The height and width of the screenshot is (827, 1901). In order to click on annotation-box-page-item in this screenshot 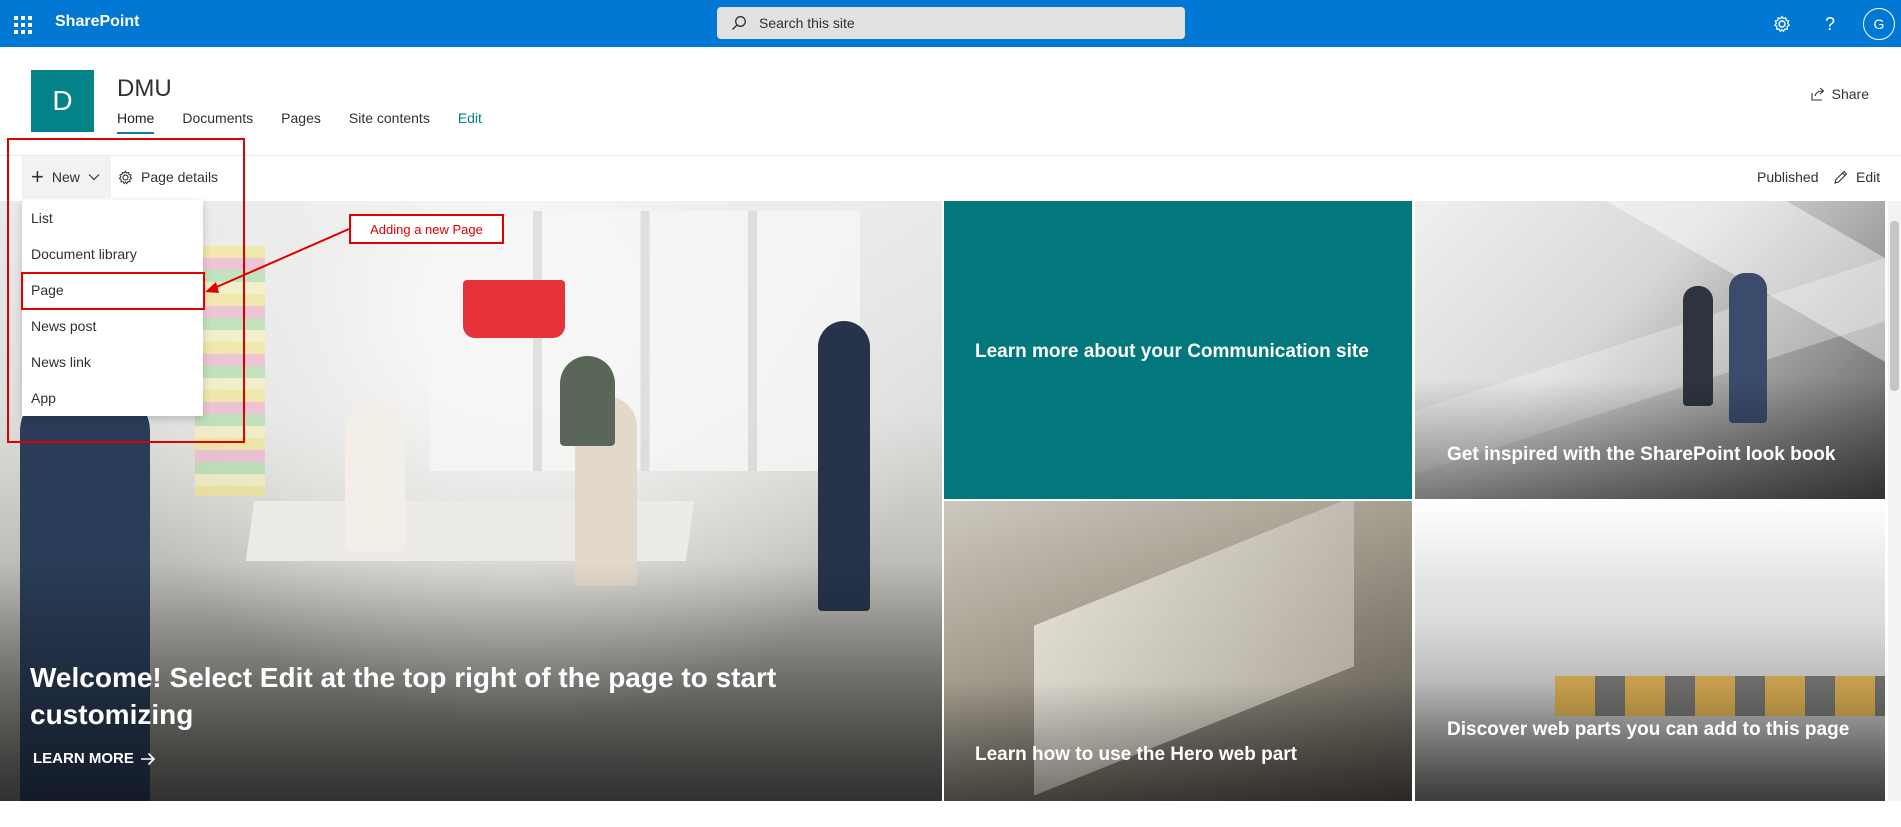, I will do `click(113, 291)`.